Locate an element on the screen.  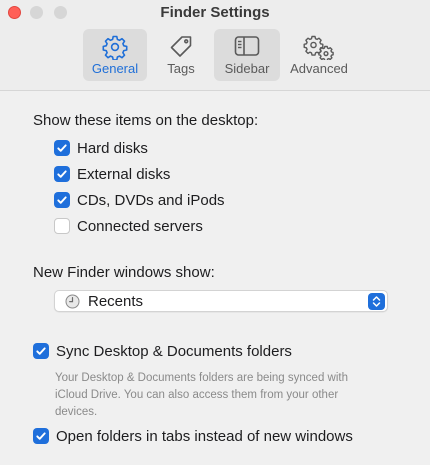
tab-sidebar: Sidebar is located at coordinates (247, 55).